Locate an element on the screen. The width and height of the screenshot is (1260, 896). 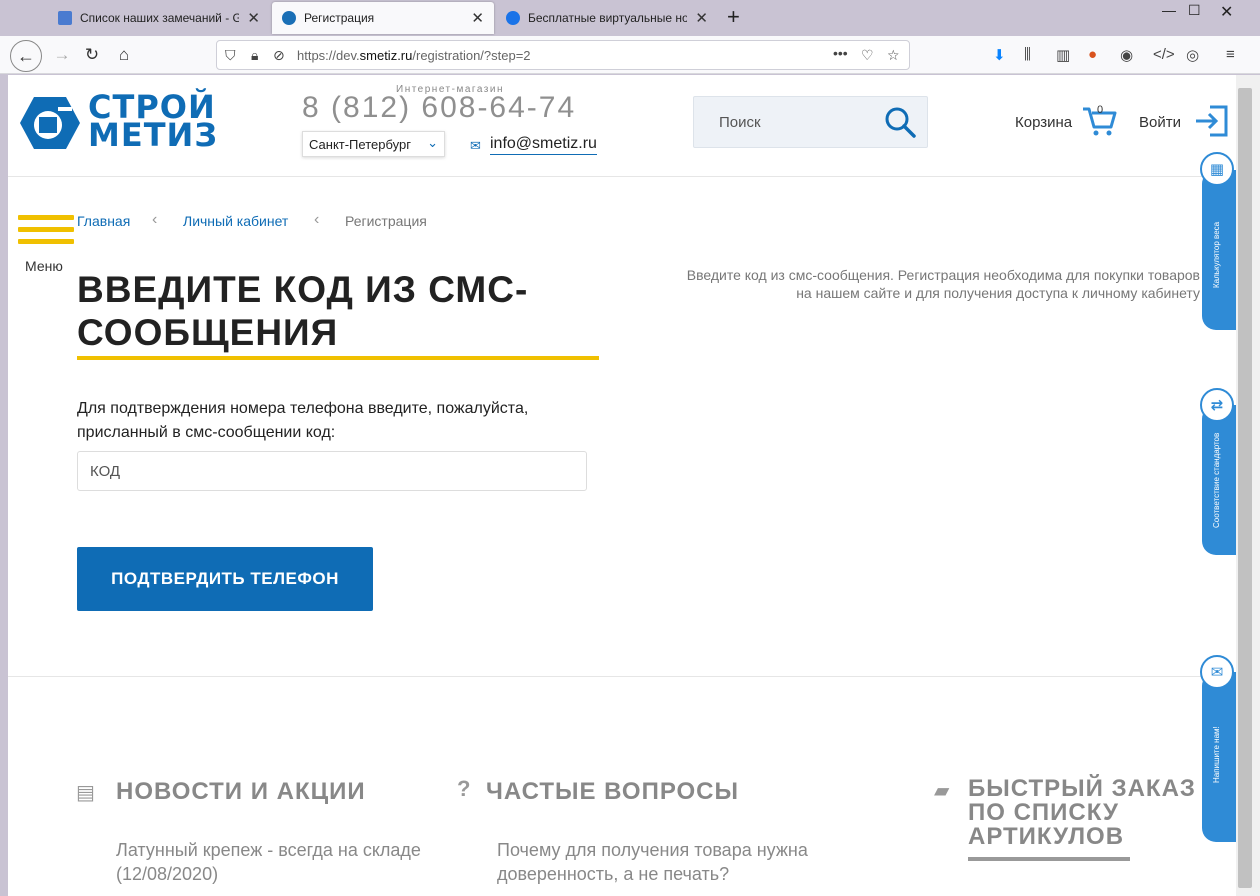
search-box is located at coordinates (810, 122).